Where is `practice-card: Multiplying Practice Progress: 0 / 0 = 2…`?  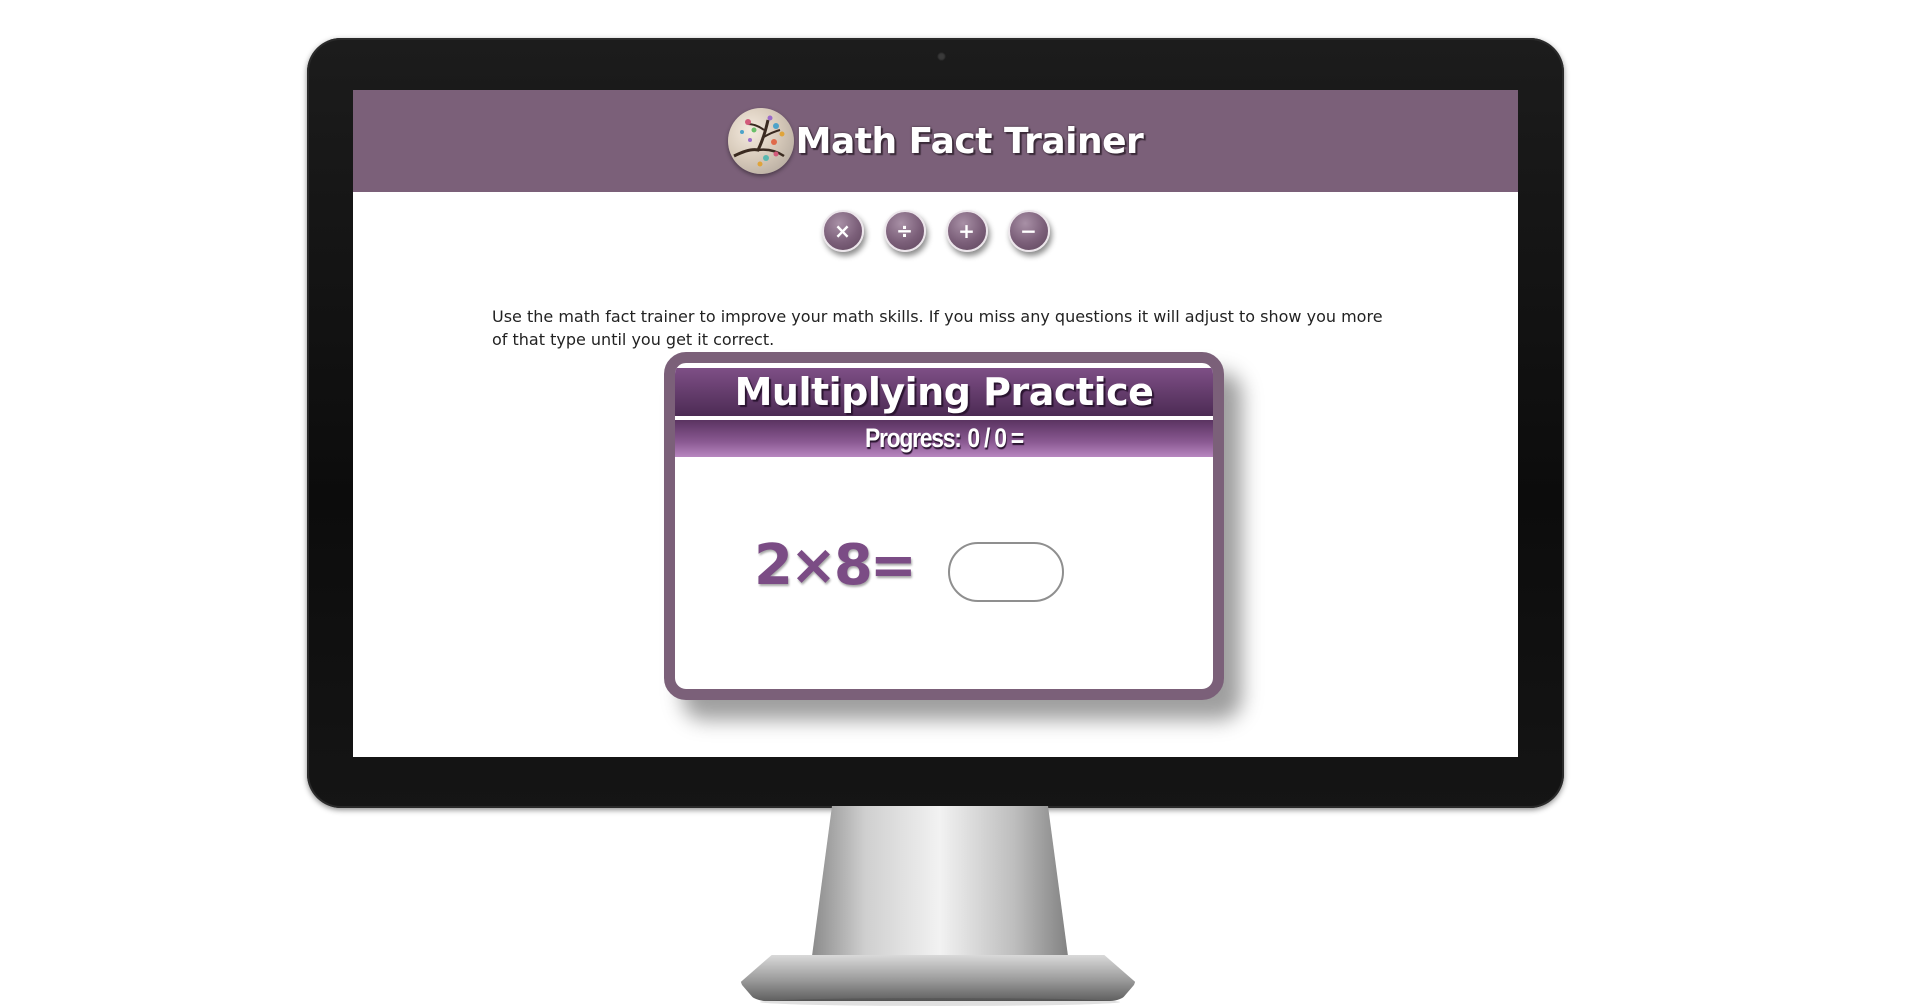
practice-card: Multiplying Practice Progress: 0 / 0 = 2… is located at coordinates (944, 526).